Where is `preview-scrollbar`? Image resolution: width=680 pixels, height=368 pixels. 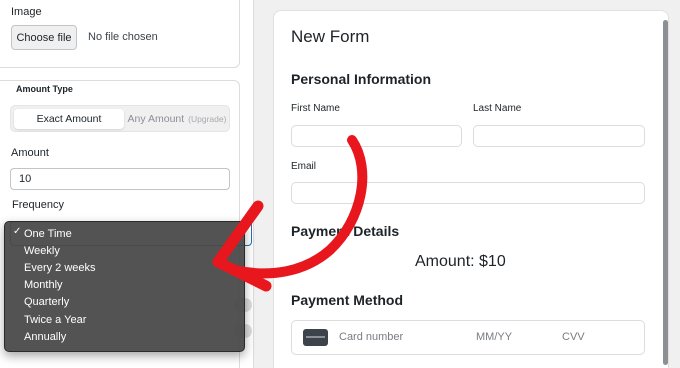
preview-scrollbar is located at coordinates (665, 192).